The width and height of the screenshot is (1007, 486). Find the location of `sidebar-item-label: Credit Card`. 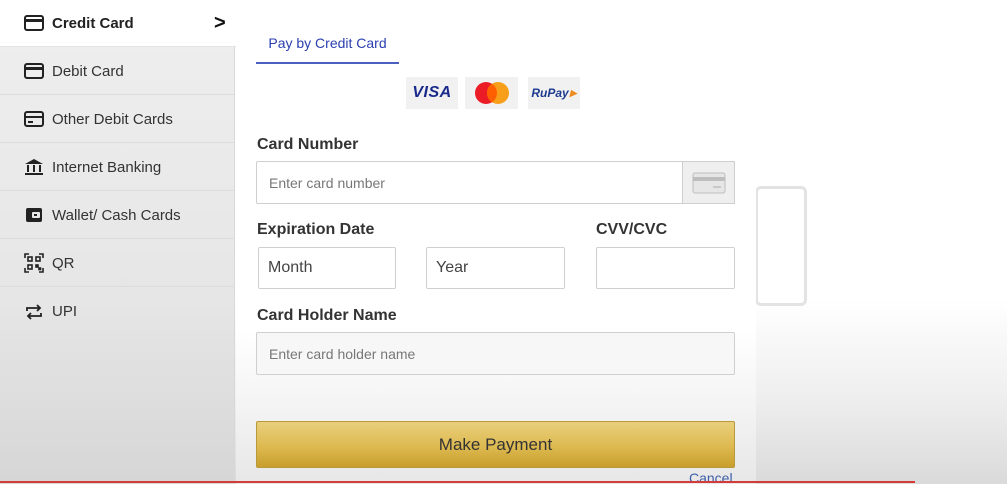

sidebar-item-label: Credit Card is located at coordinates (93, 23).